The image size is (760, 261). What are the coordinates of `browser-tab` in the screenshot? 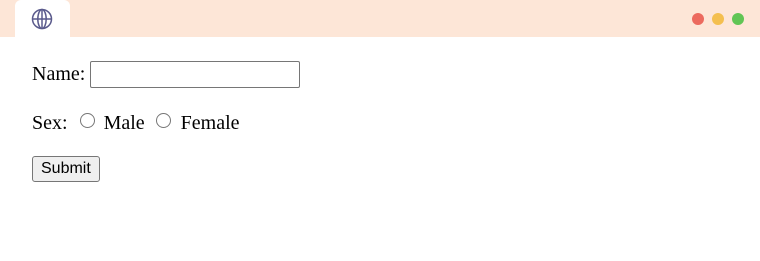 It's located at (42, 18).